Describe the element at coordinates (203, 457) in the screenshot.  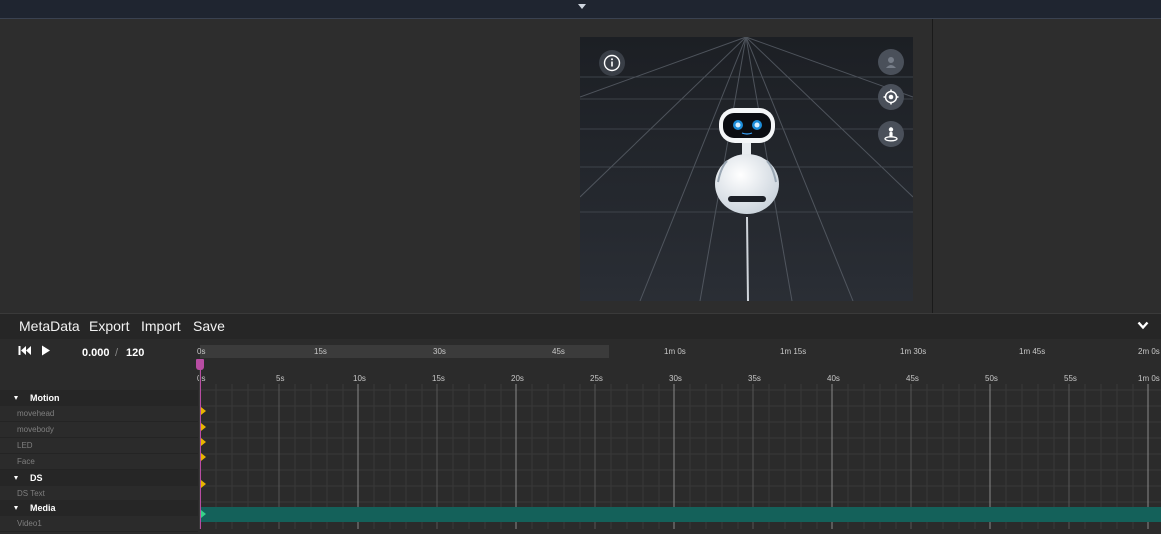
I see `keyframe-face` at that location.